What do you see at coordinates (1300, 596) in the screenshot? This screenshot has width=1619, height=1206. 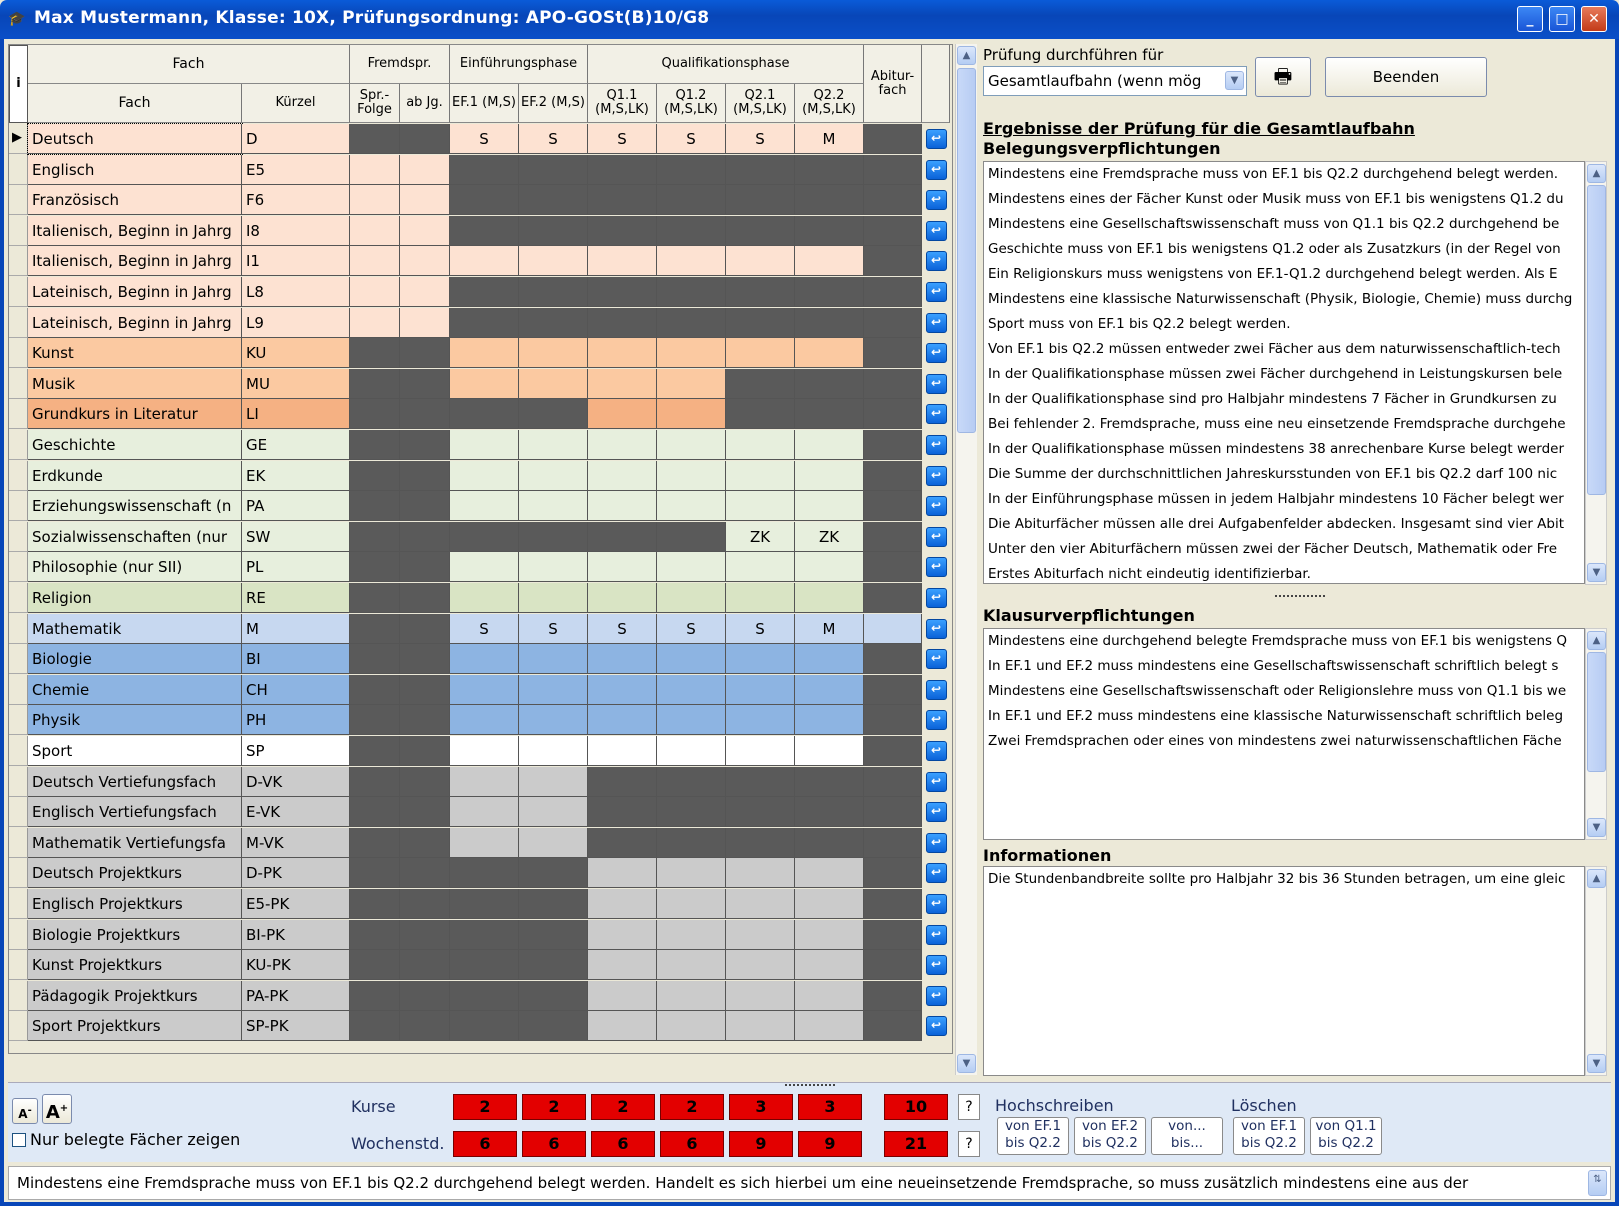 I see `splitter-handle` at bounding box center [1300, 596].